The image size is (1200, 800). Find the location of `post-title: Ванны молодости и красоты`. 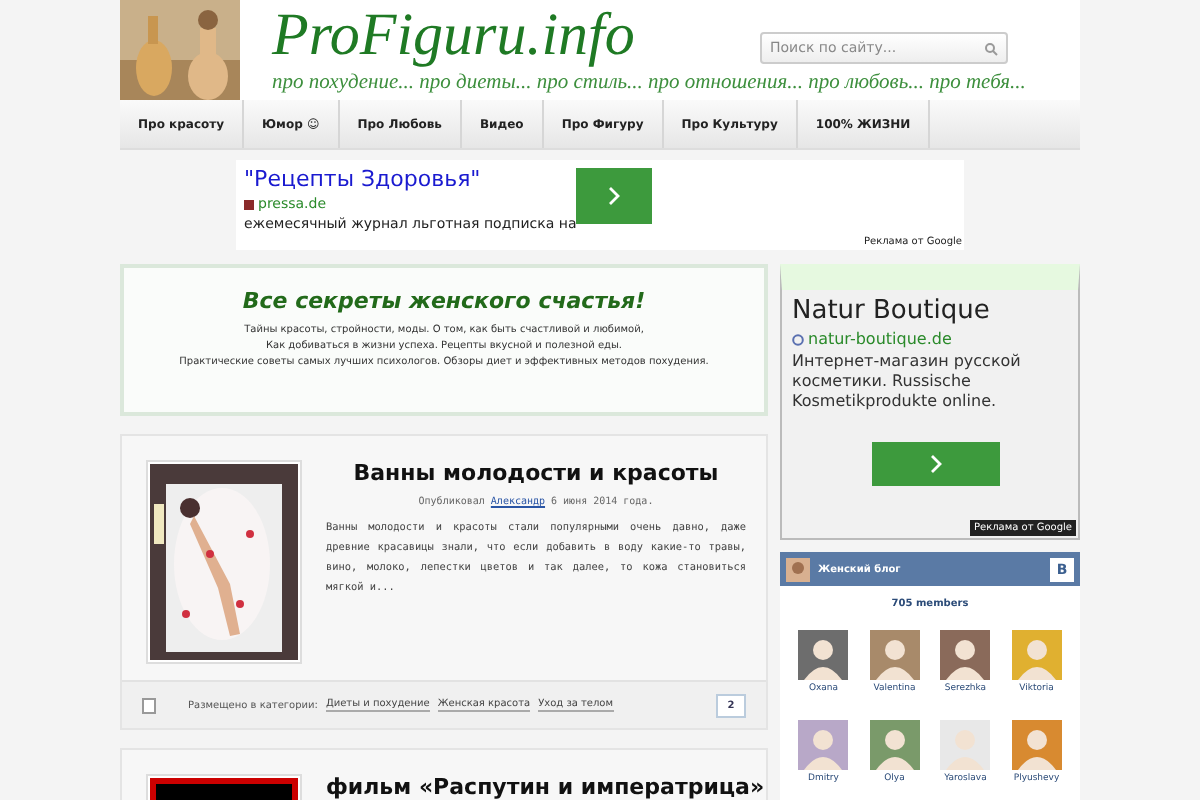

post-title: Ванны молодости и красоты is located at coordinates (536, 473).